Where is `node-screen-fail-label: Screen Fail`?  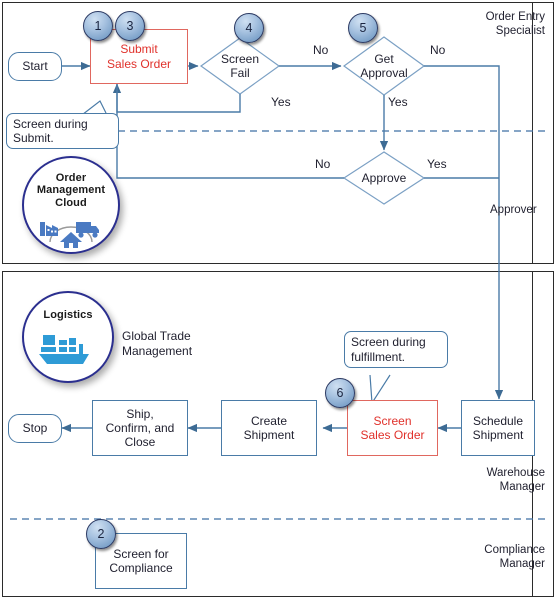
node-screen-fail-label: Screen Fail is located at coordinates (240, 65).